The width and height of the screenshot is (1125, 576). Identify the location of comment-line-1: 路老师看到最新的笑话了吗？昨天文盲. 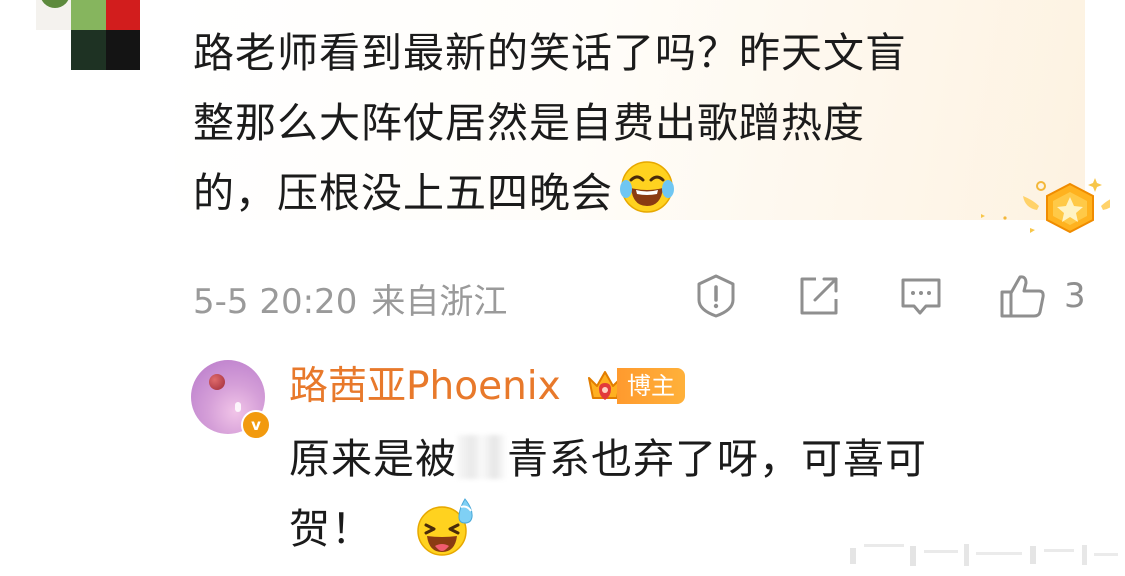
(550, 53).